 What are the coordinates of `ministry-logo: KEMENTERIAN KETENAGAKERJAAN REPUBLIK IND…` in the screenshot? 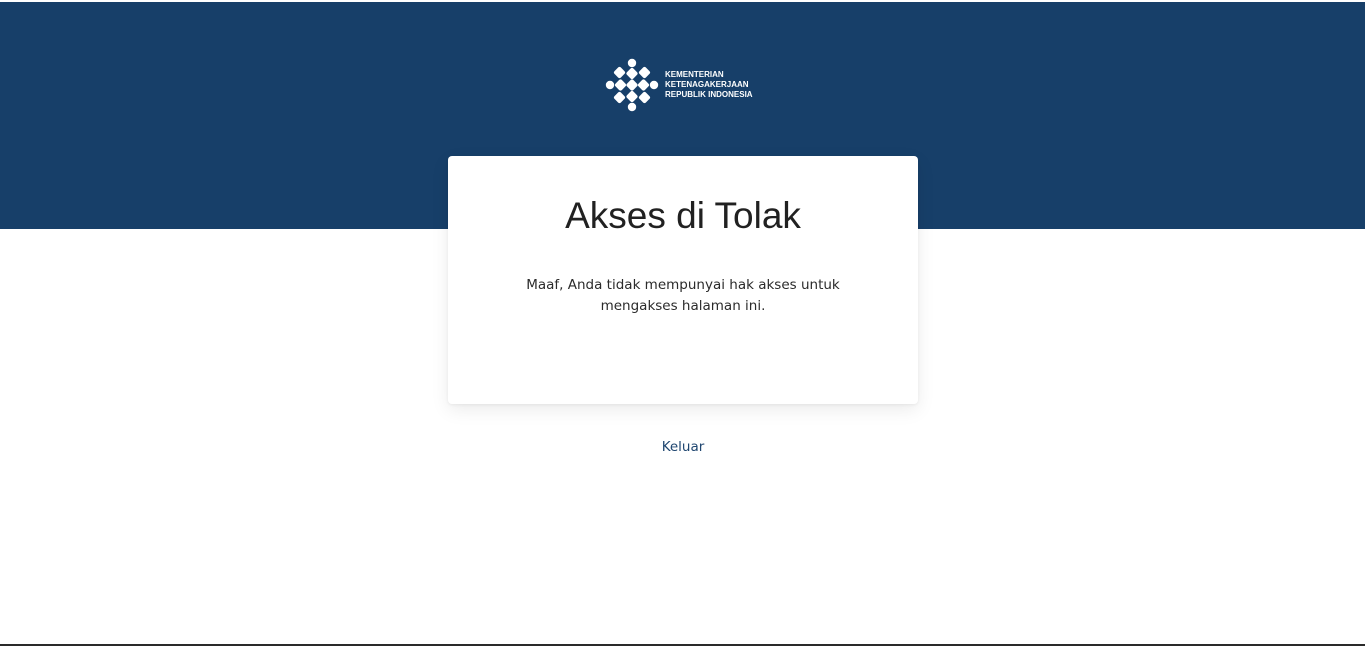 It's located at (685, 85).